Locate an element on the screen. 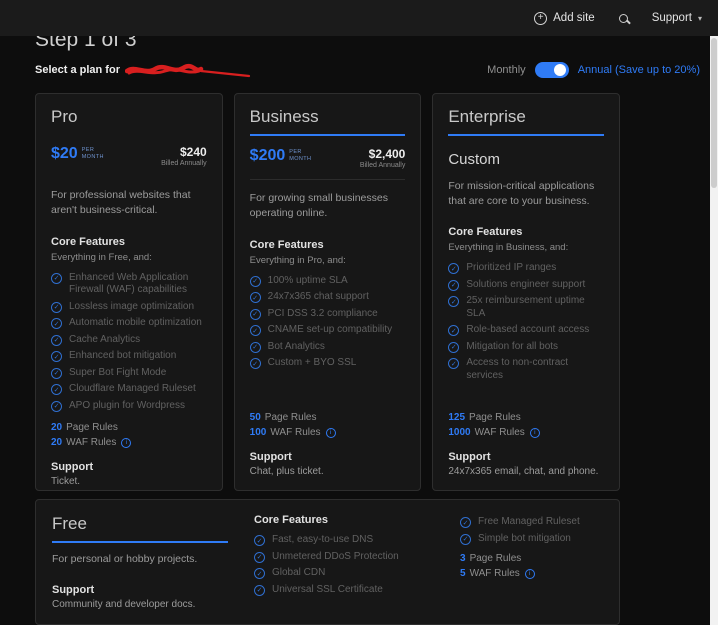 This screenshot has width=718, height=625. search-icon is located at coordinates (623, 18).